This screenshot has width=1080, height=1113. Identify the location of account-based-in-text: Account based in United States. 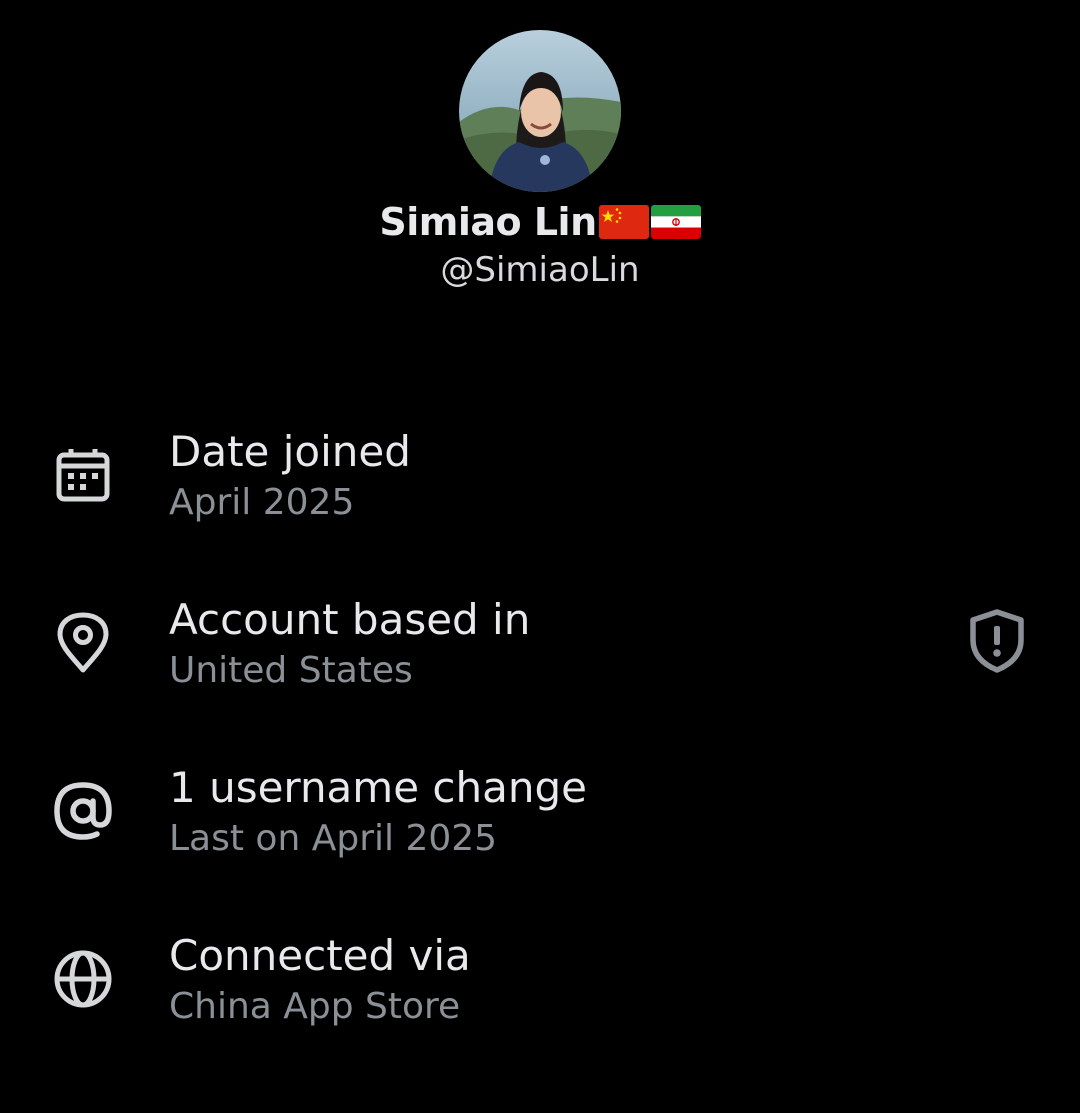
(349, 643).